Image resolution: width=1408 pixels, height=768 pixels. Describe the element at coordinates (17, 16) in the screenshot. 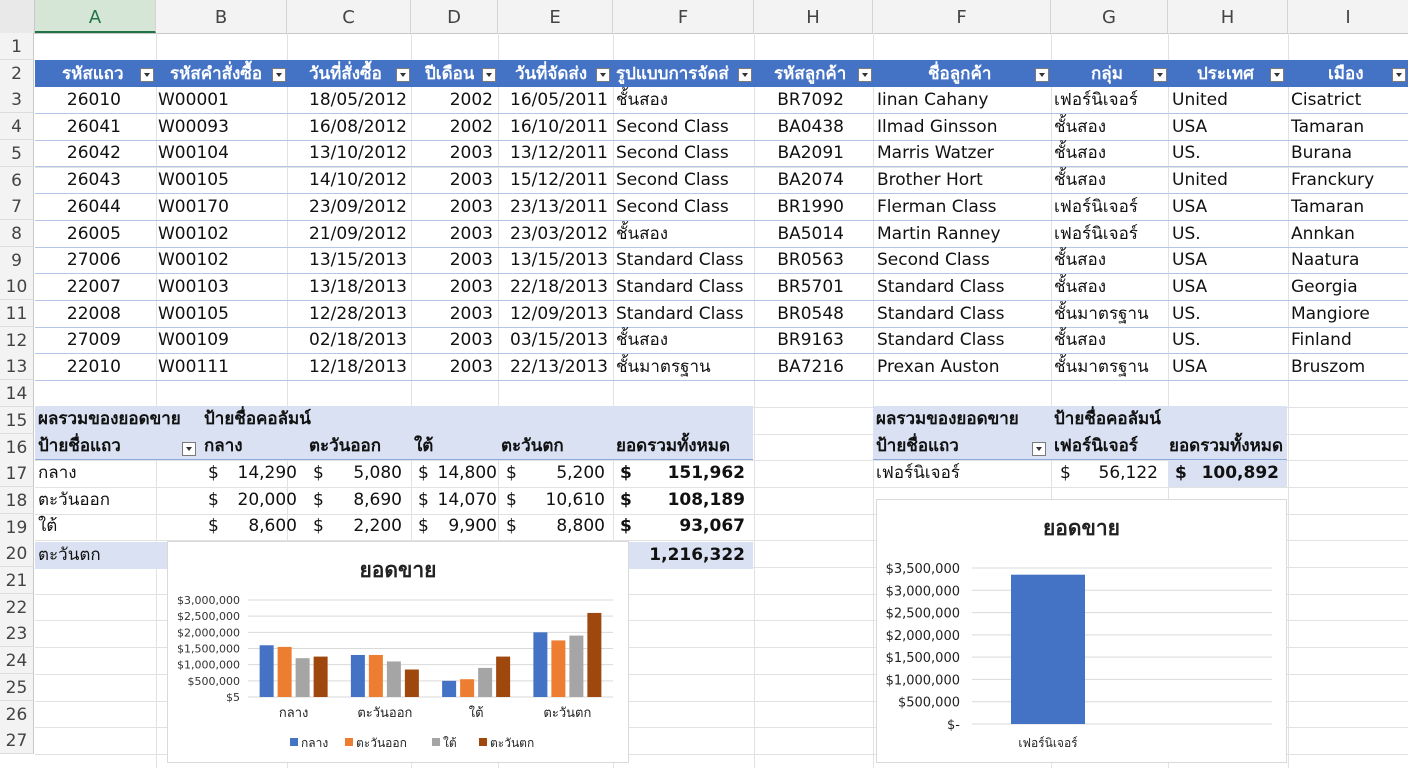

I see `select-all-corner` at that location.